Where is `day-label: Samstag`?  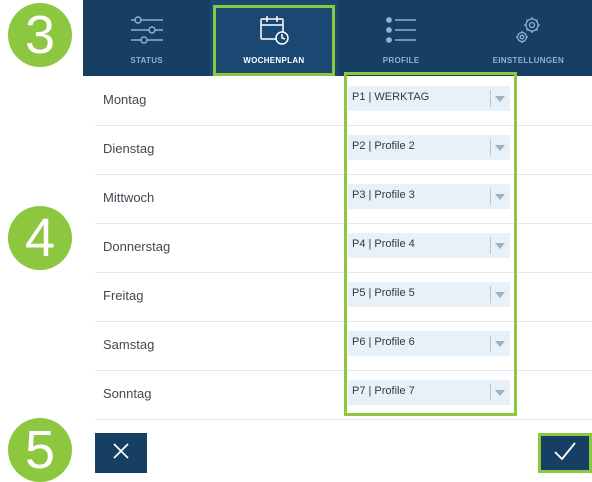
day-label: Samstag is located at coordinates (129, 344).